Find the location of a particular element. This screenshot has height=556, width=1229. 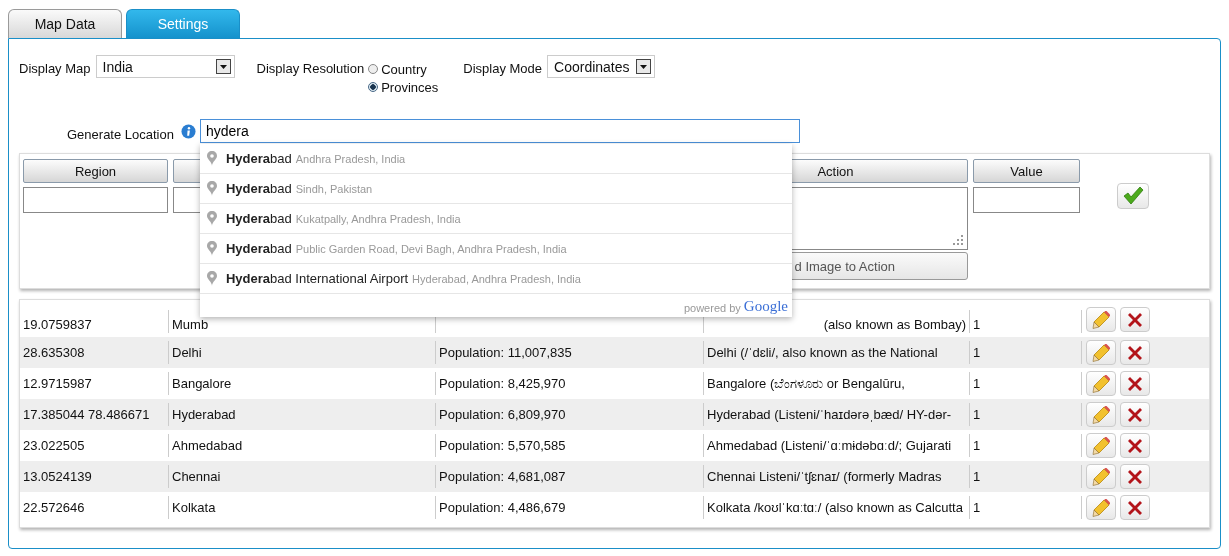

field-label: Display Map is located at coordinates (55, 68).